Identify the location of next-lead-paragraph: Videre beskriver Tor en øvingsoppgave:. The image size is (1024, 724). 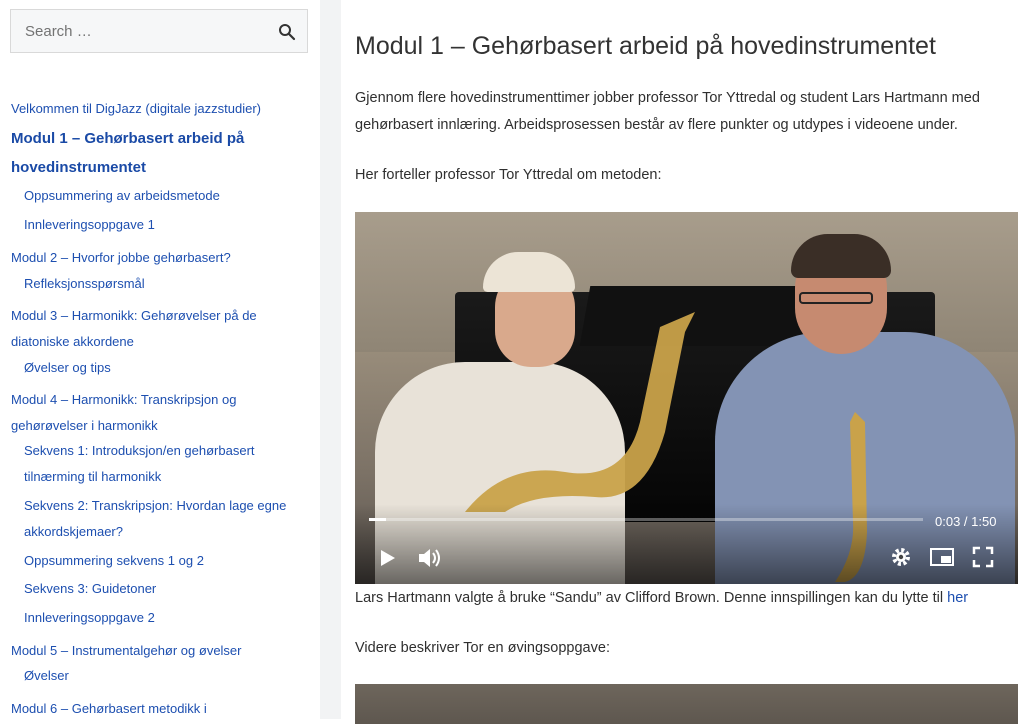
(482, 648).